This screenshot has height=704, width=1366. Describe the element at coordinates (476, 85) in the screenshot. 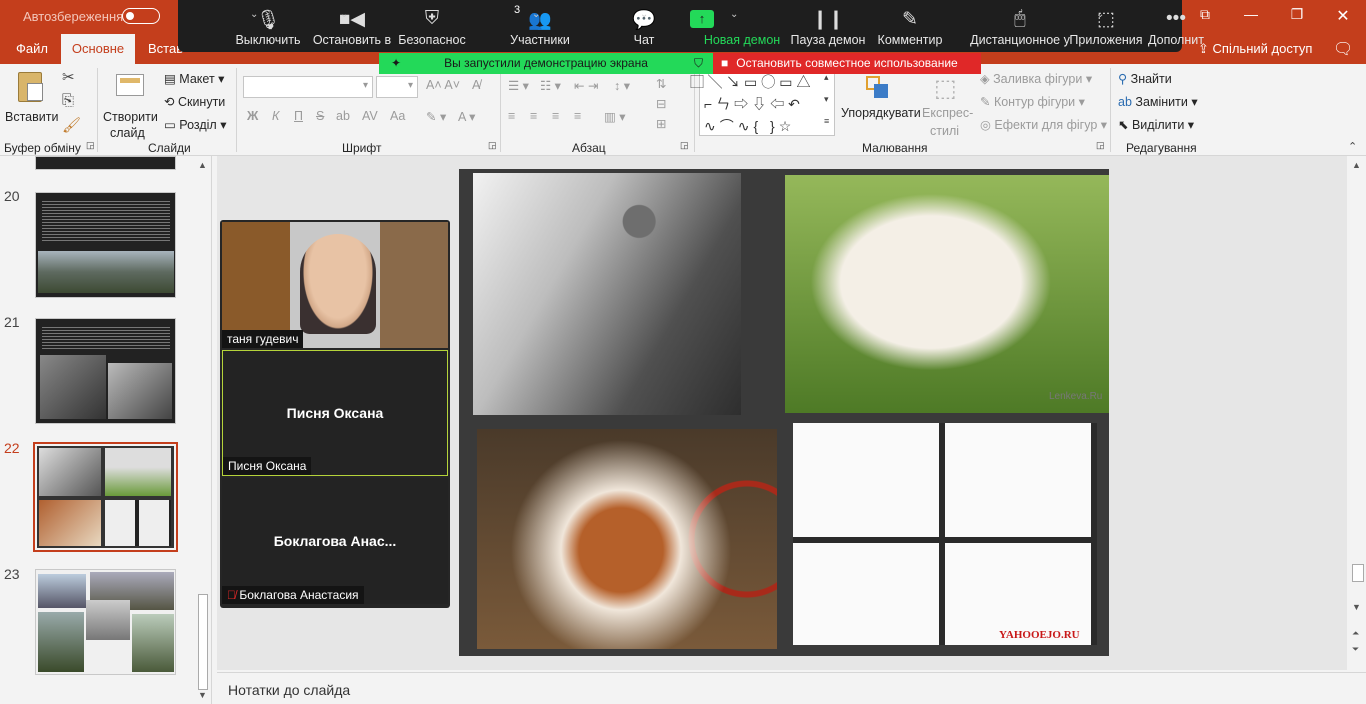

I see `clear-format-icon: A̸` at that location.